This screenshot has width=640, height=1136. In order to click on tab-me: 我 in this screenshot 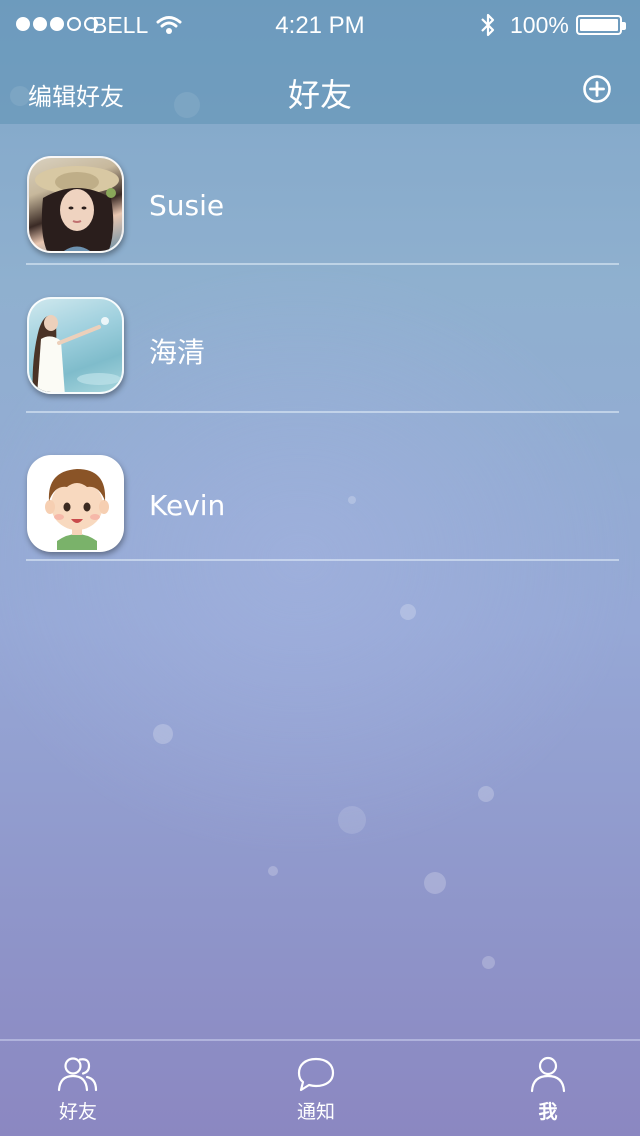, I will do `click(548, 1088)`.